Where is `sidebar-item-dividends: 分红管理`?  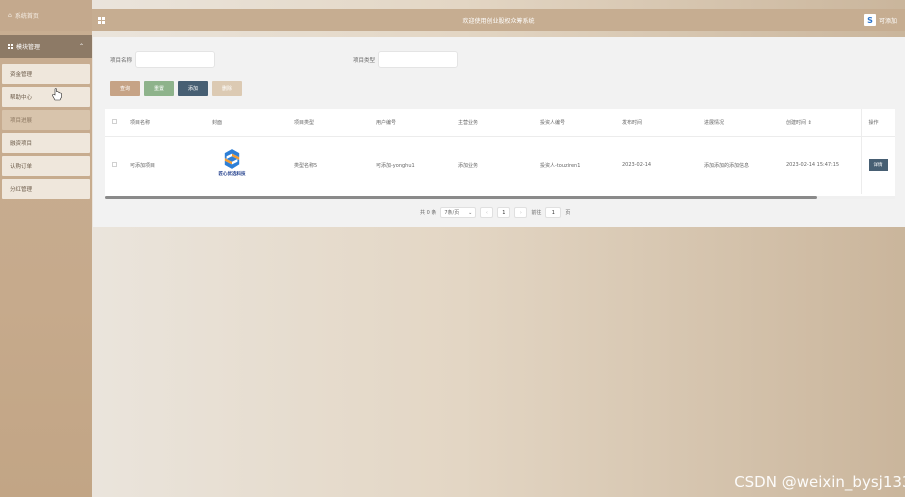 sidebar-item-dividends: 分红管理 is located at coordinates (46, 189).